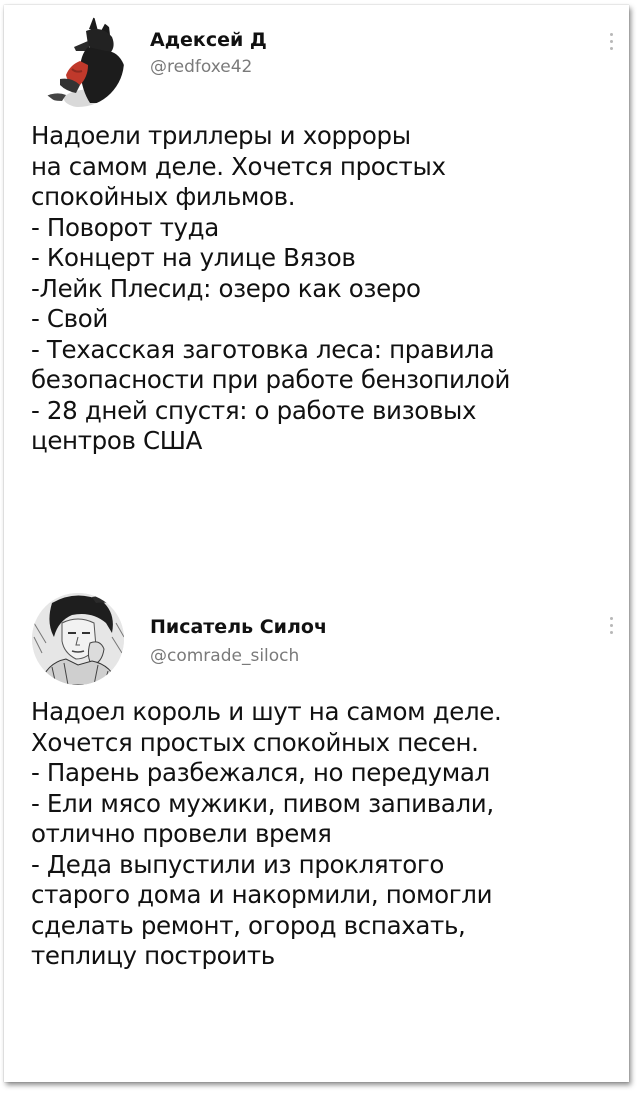 The width and height of the screenshot is (640, 1094). What do you see at coordinates (238, 166) in the screenshot?
I see `tweet-text-line: на самом деле. Хочется простых` at bounding box center [238, 166].